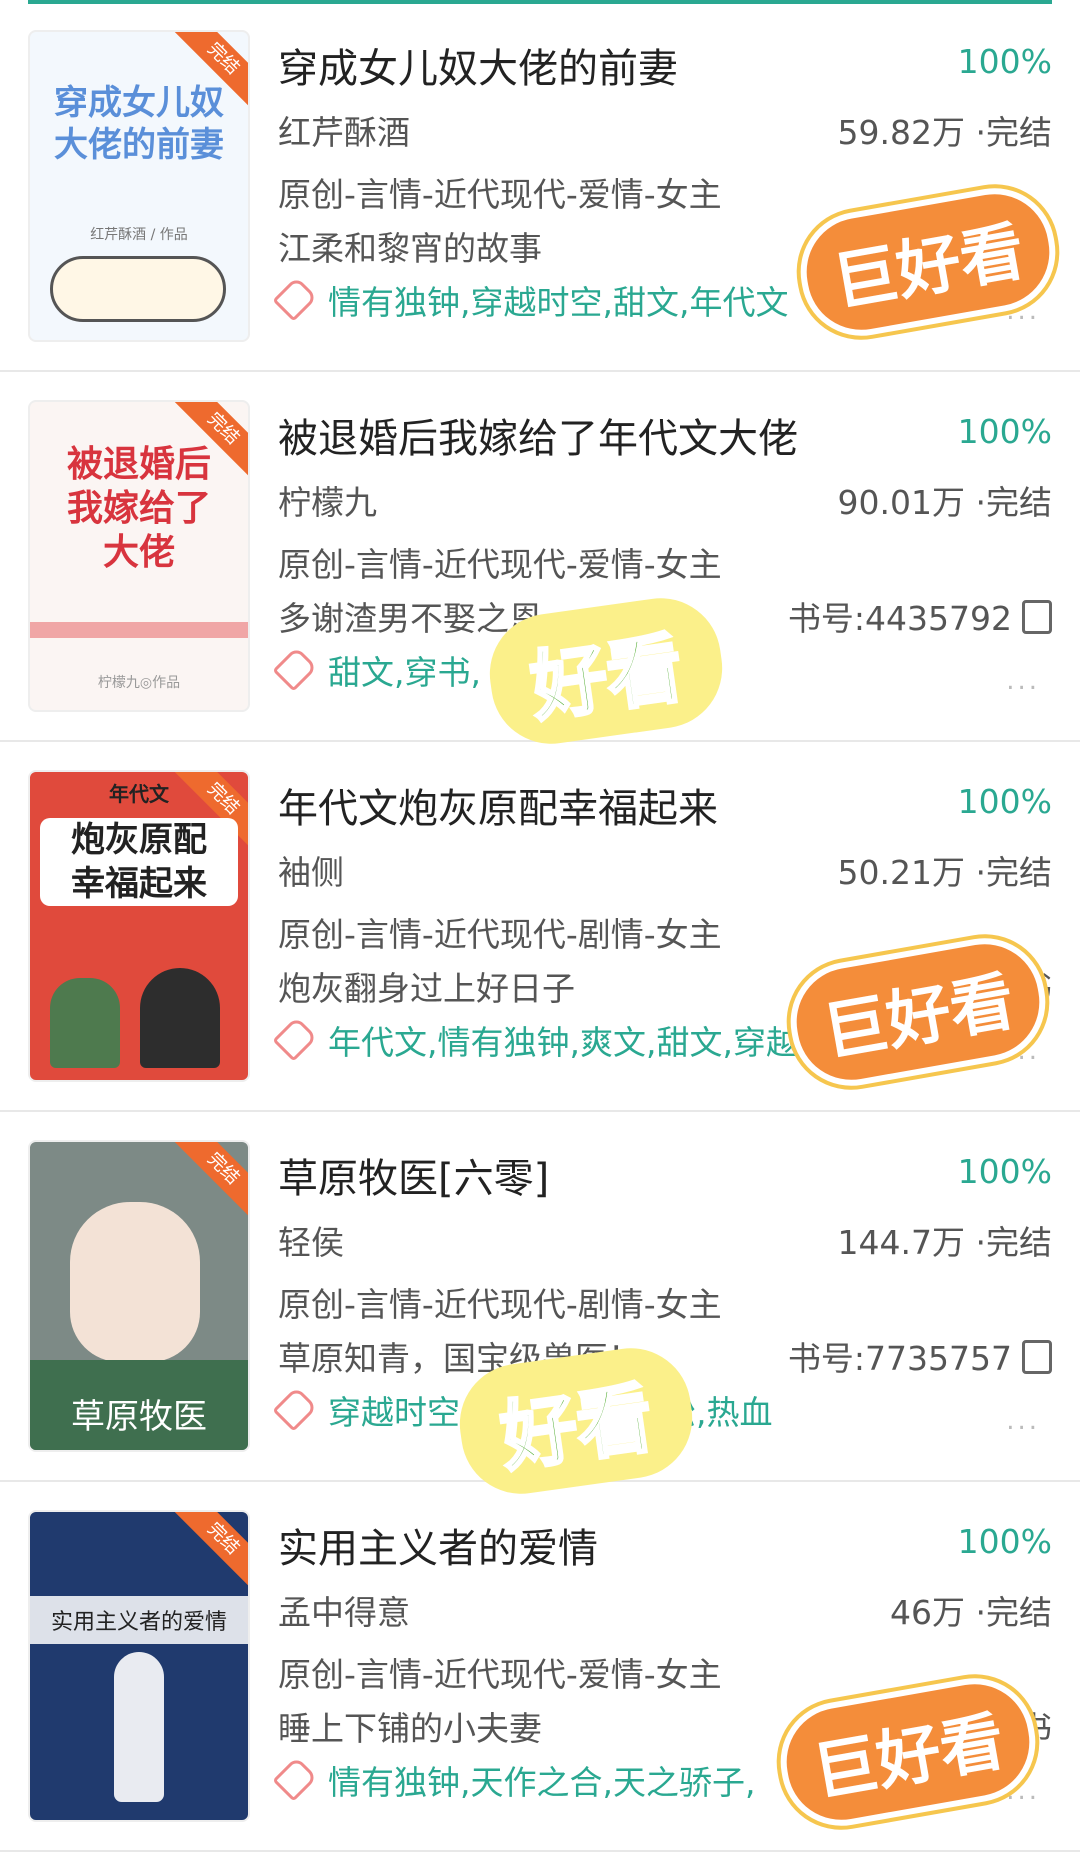 This screenshot has width=1080, height=1852. What do you see at coordinates (311, 1240) in the screenshot?
I see `book-author: 轻侯` at bounding box center [311, 1240].